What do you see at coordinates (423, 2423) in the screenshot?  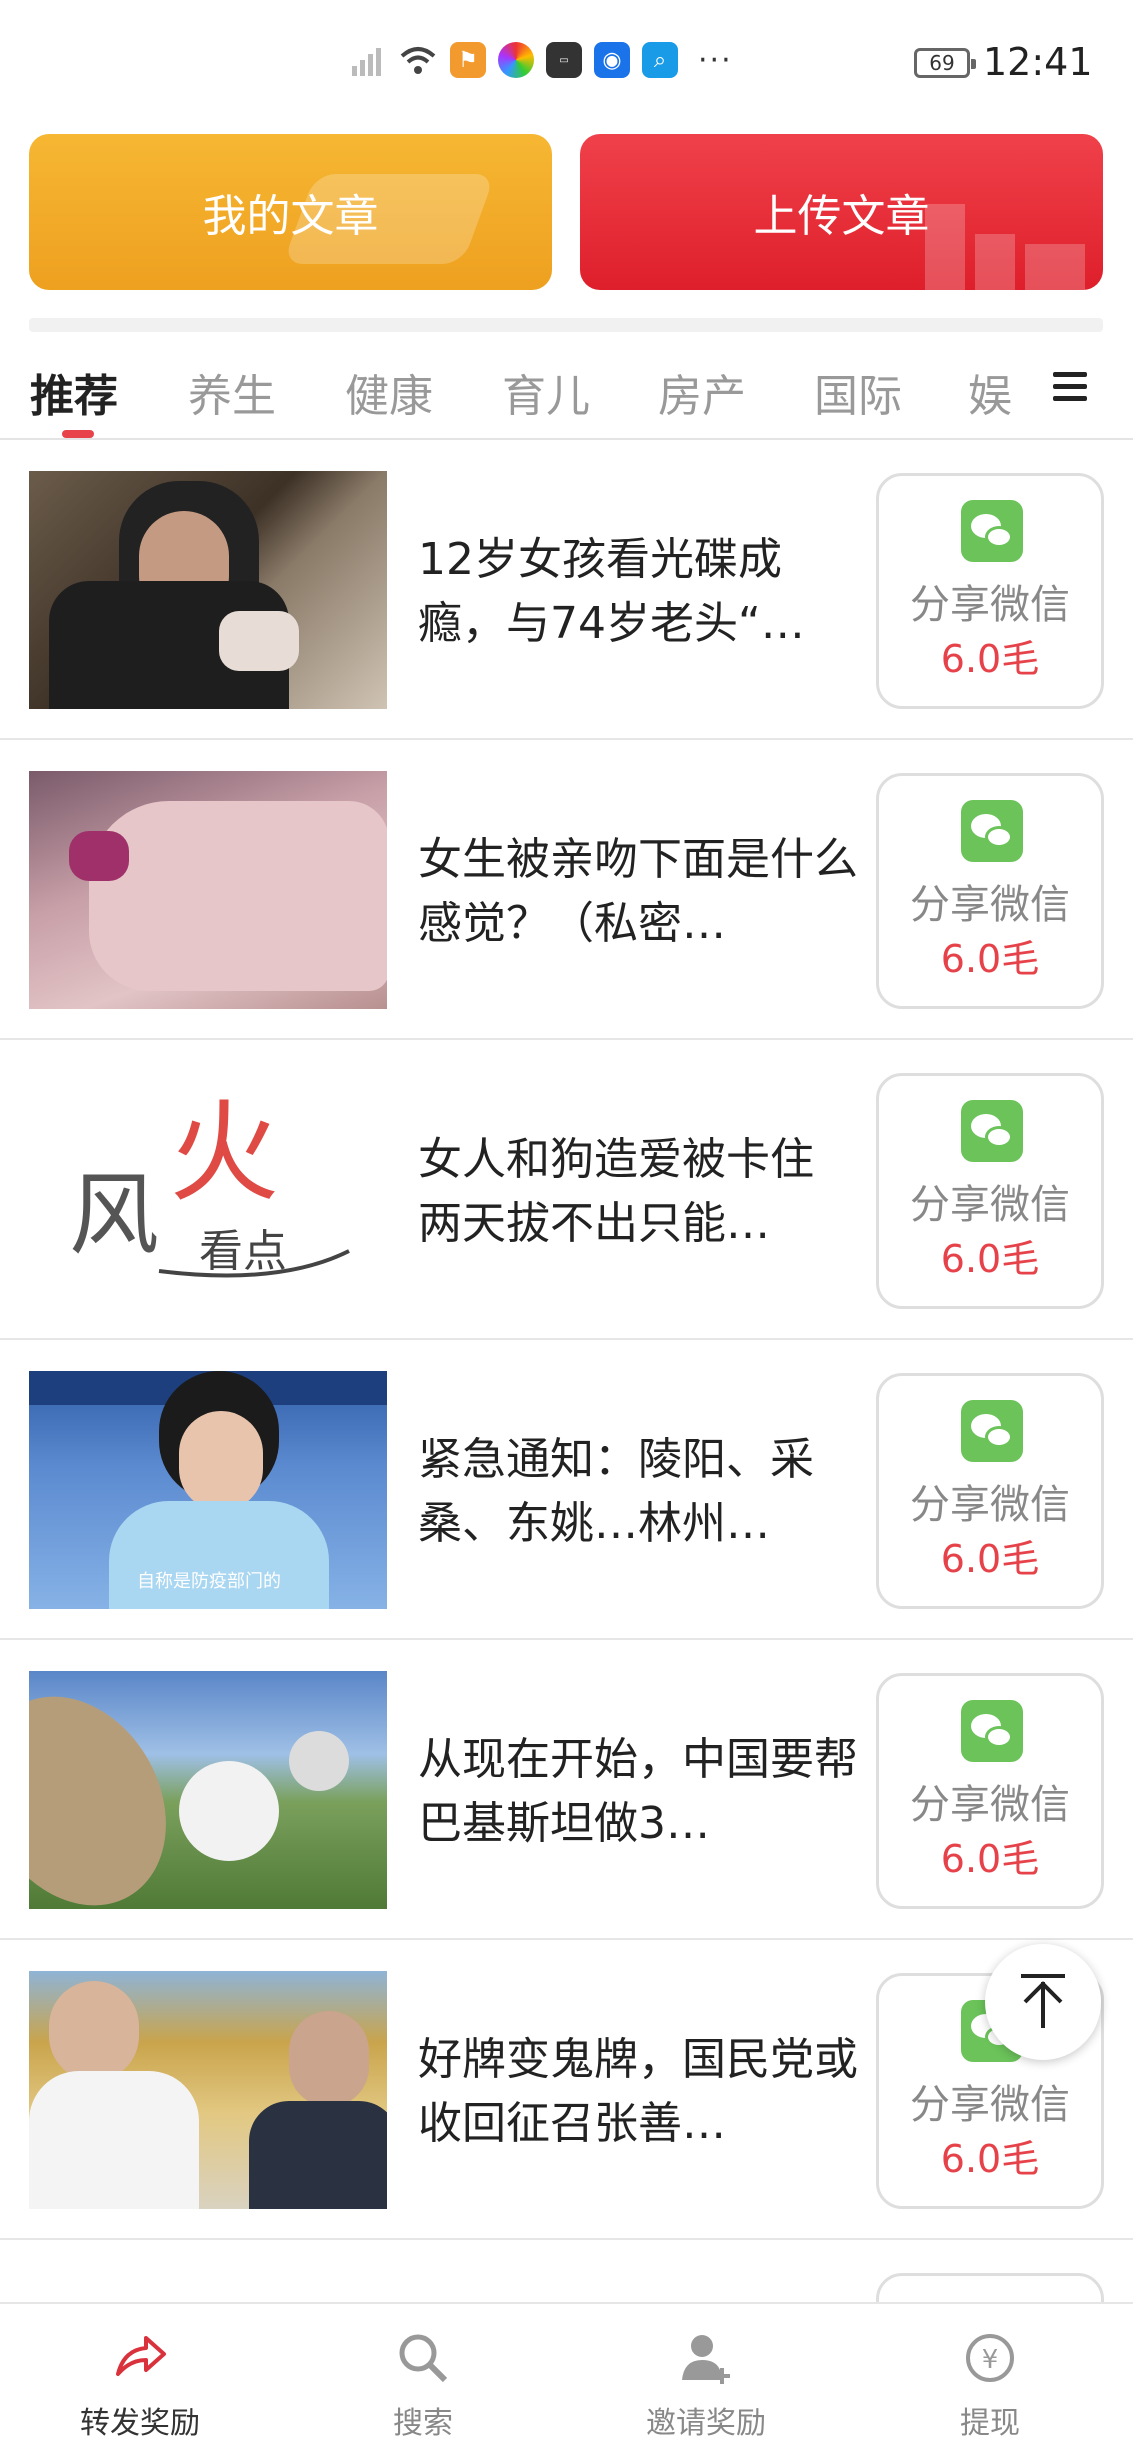 I see `nav-label: 搜索` at bounding box center [423, 2423].